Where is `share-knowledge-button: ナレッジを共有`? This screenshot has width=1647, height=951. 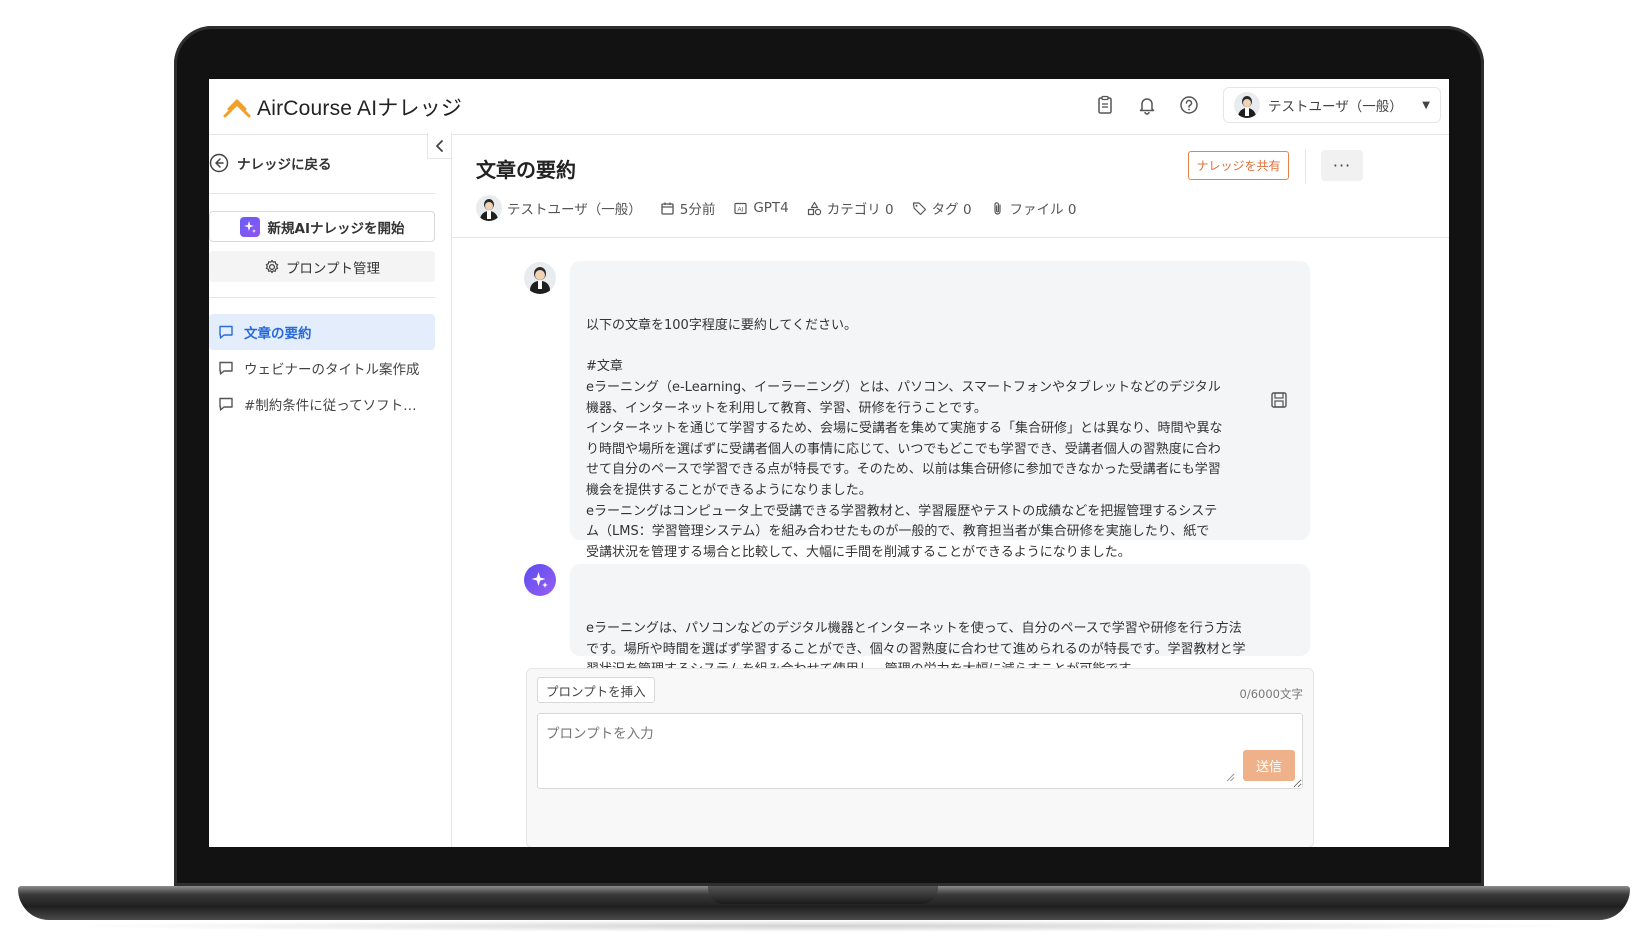 share-knowledge-button: ナレッジを共有 is located at coordinates (1238, 165).